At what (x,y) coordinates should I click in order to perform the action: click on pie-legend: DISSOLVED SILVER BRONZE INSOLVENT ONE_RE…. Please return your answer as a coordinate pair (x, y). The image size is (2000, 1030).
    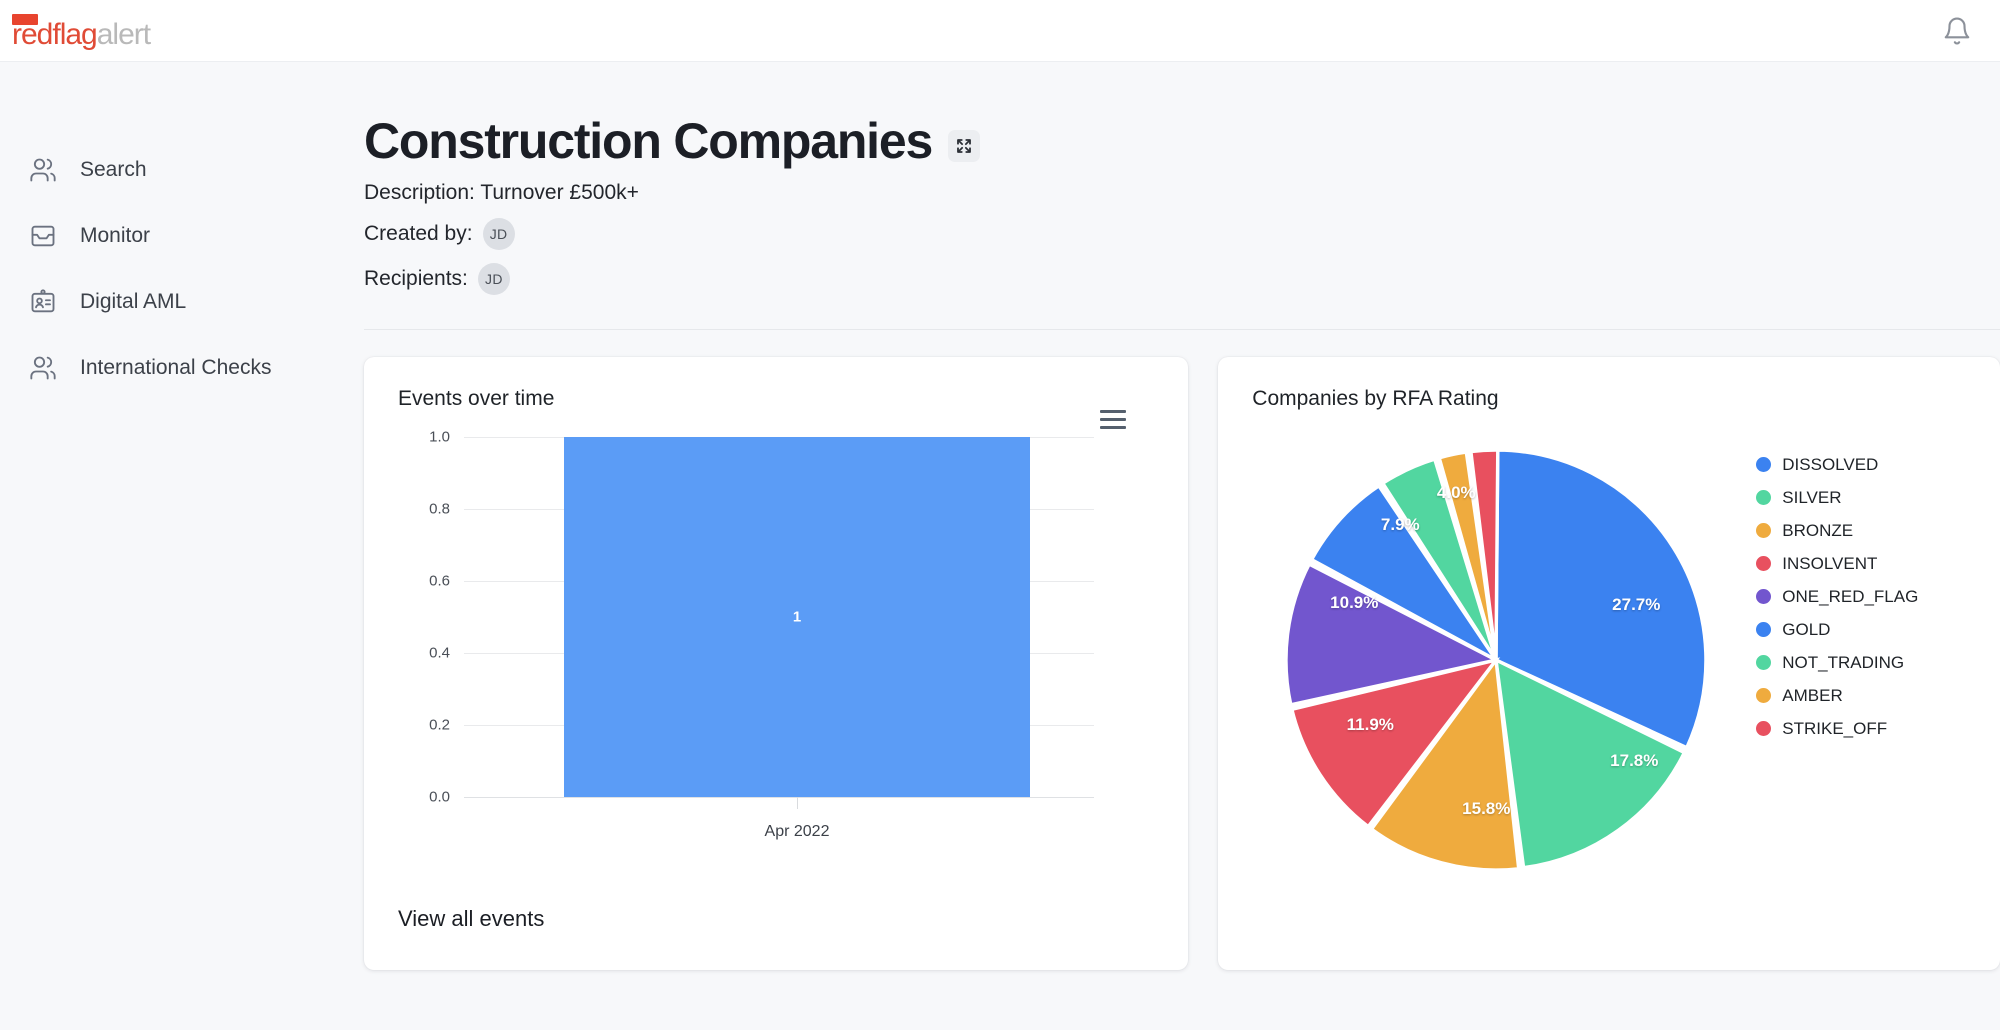
    Looking at the image, I should click on (1837, 596).